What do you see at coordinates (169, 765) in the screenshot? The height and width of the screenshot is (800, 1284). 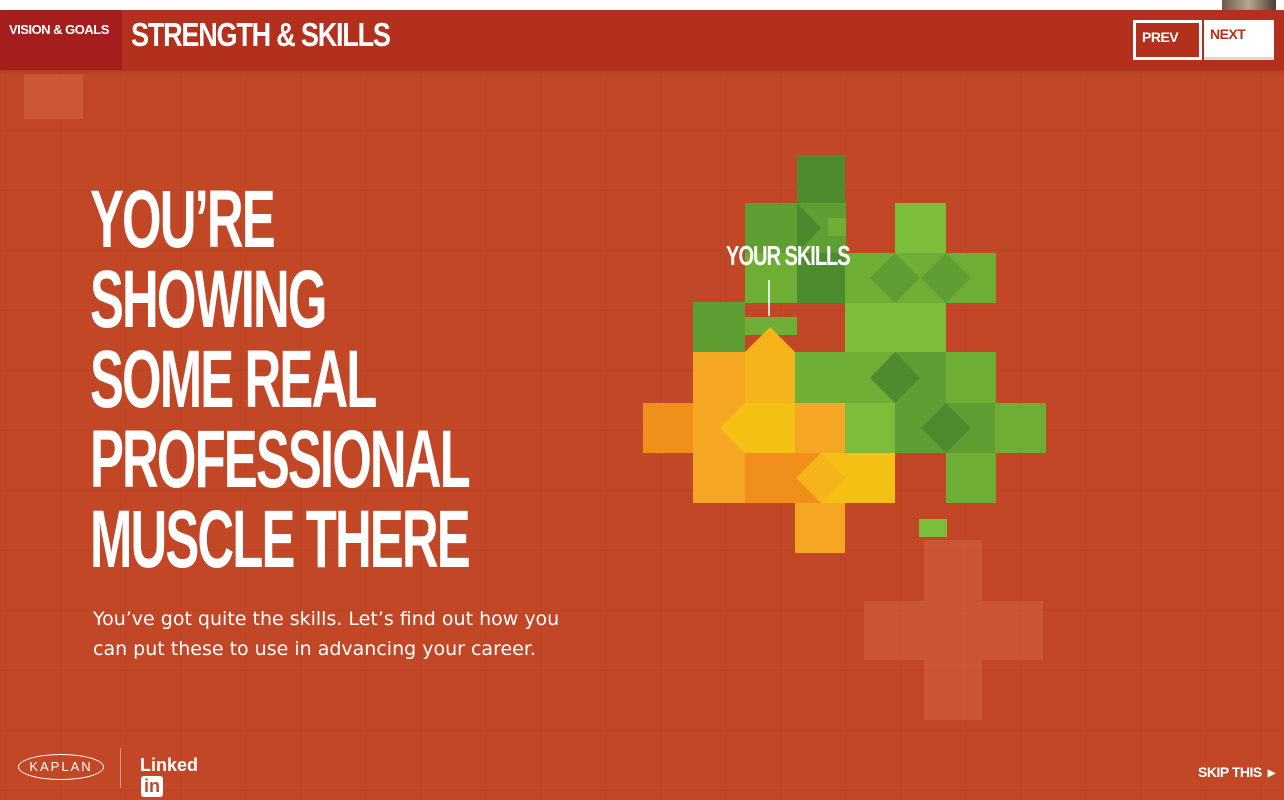 I see `linkedin-logo-text: Linked` at bounding box center [169, 765].